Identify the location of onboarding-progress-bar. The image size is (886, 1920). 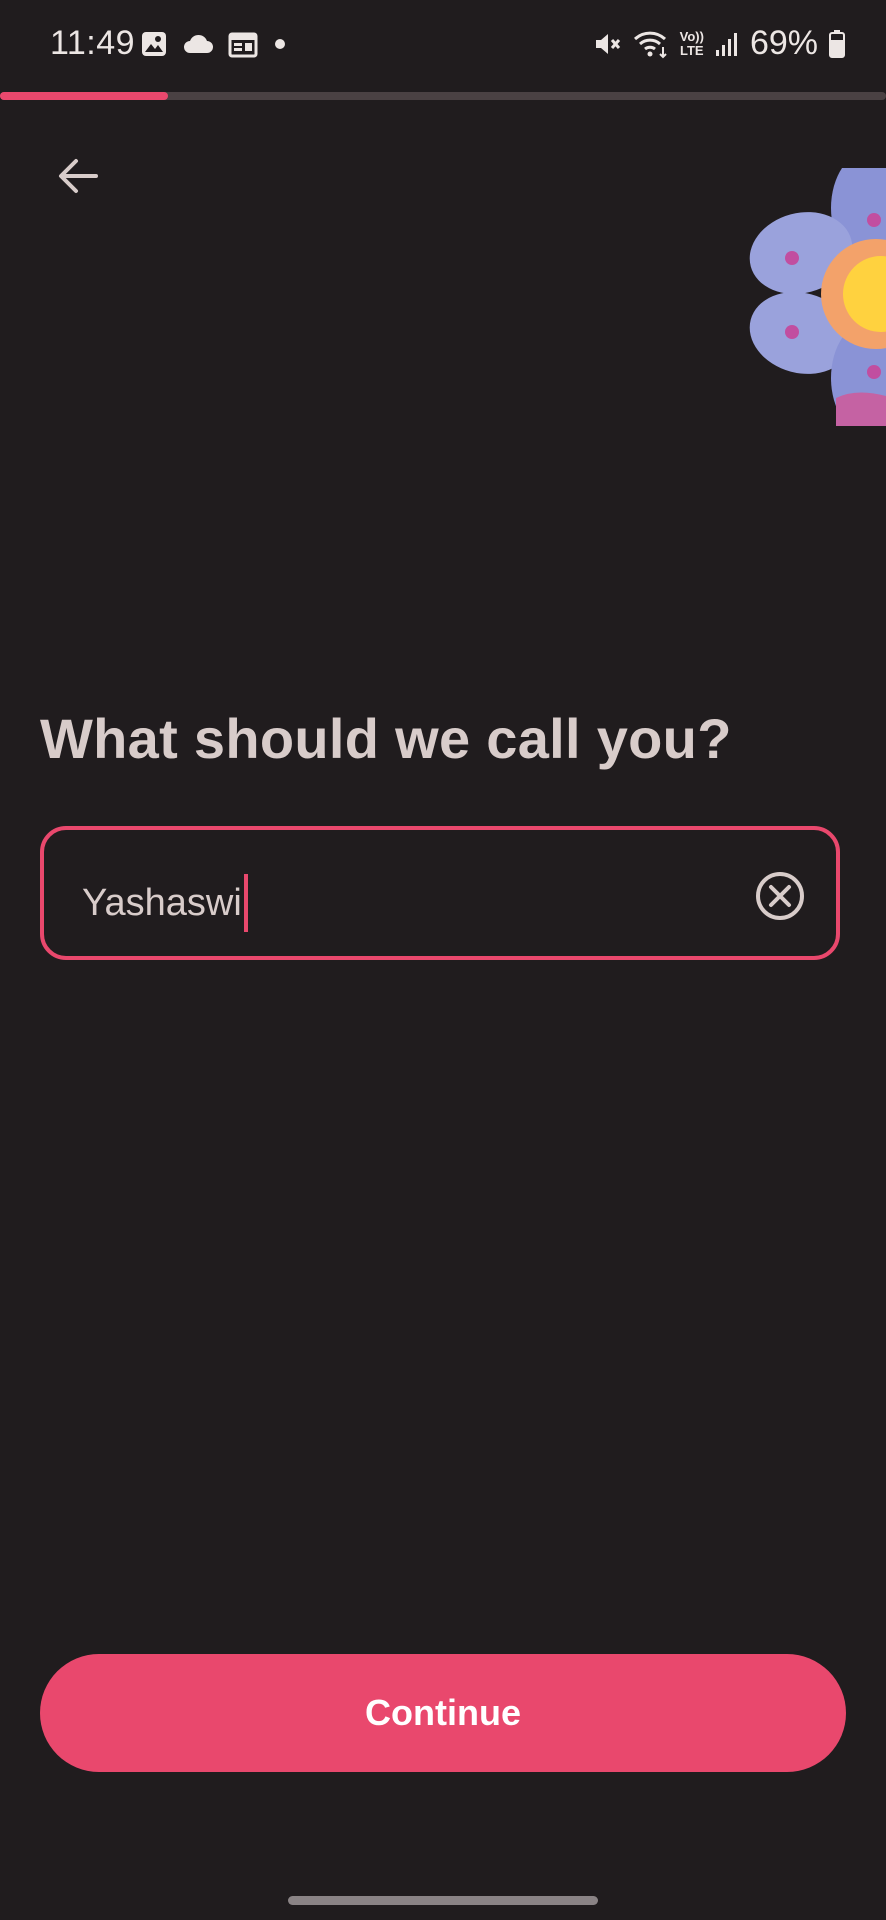
(443, 96).